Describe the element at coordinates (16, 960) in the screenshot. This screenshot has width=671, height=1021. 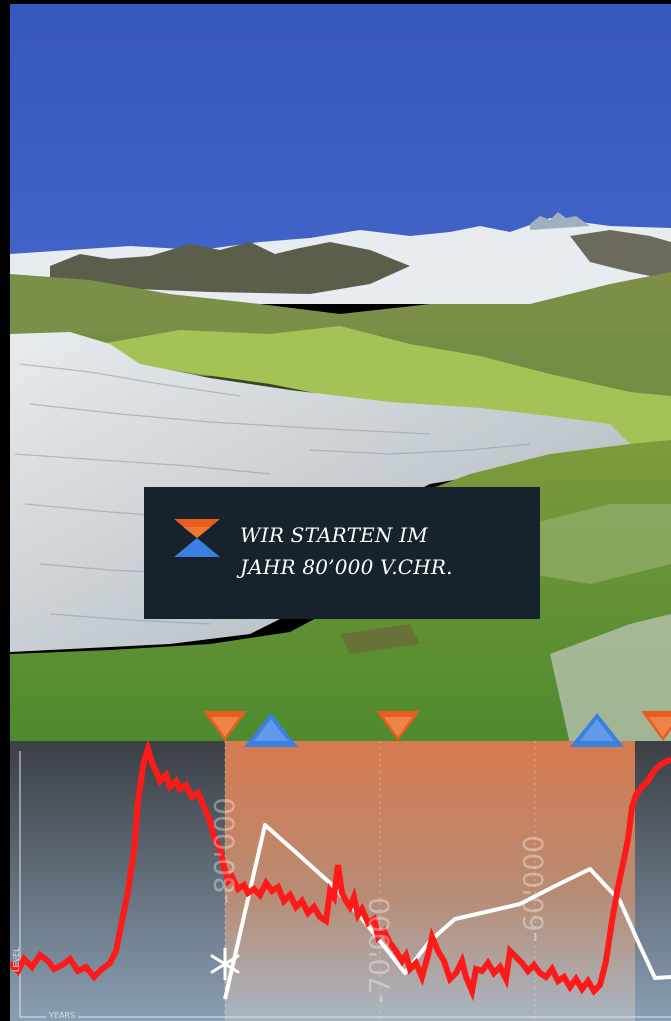
I see `y-axis-label: LEVEL` at that location.